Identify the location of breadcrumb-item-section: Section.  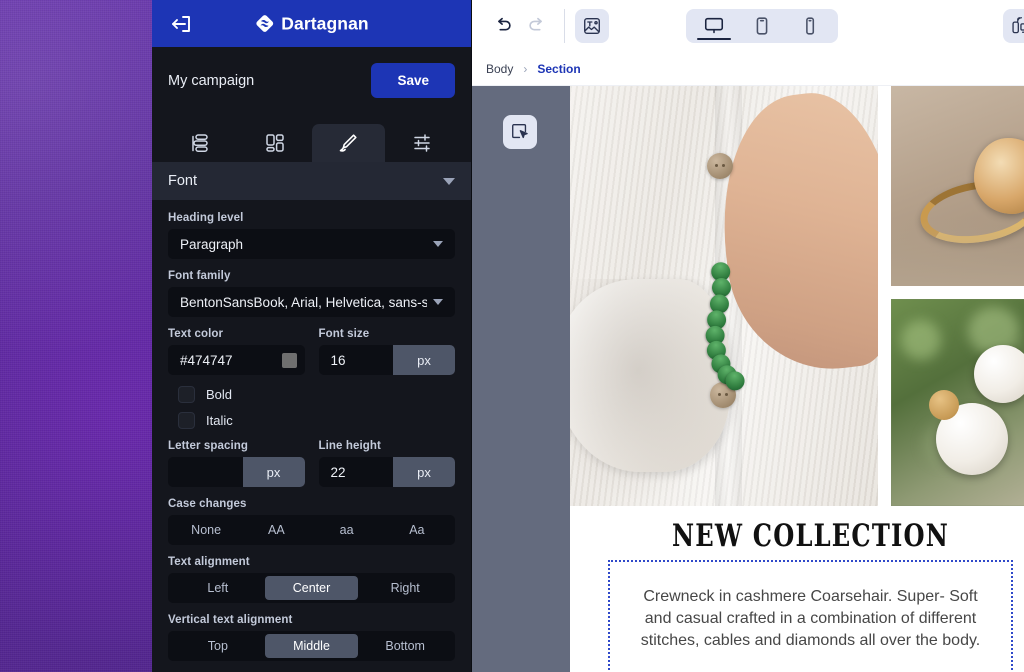
(558, 69).